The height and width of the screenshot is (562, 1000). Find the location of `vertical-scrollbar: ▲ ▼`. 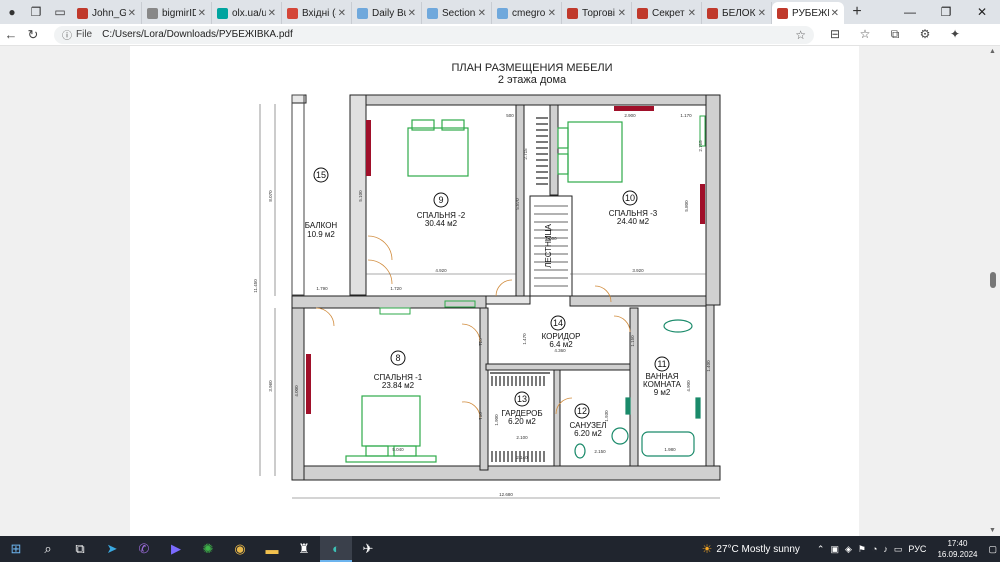

vertical-scrollbar: ▲ ▼ is located at coordinates (993, 291).